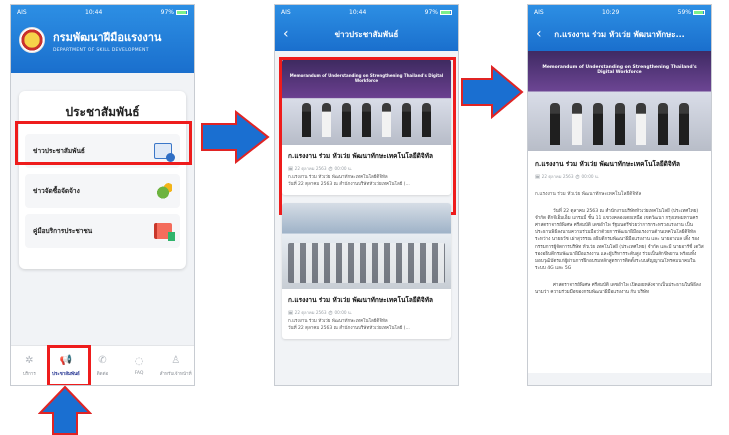 The width and height of the screenshot is (729, 435). I want to click on phone-icon: ✆, so click(102, 360).